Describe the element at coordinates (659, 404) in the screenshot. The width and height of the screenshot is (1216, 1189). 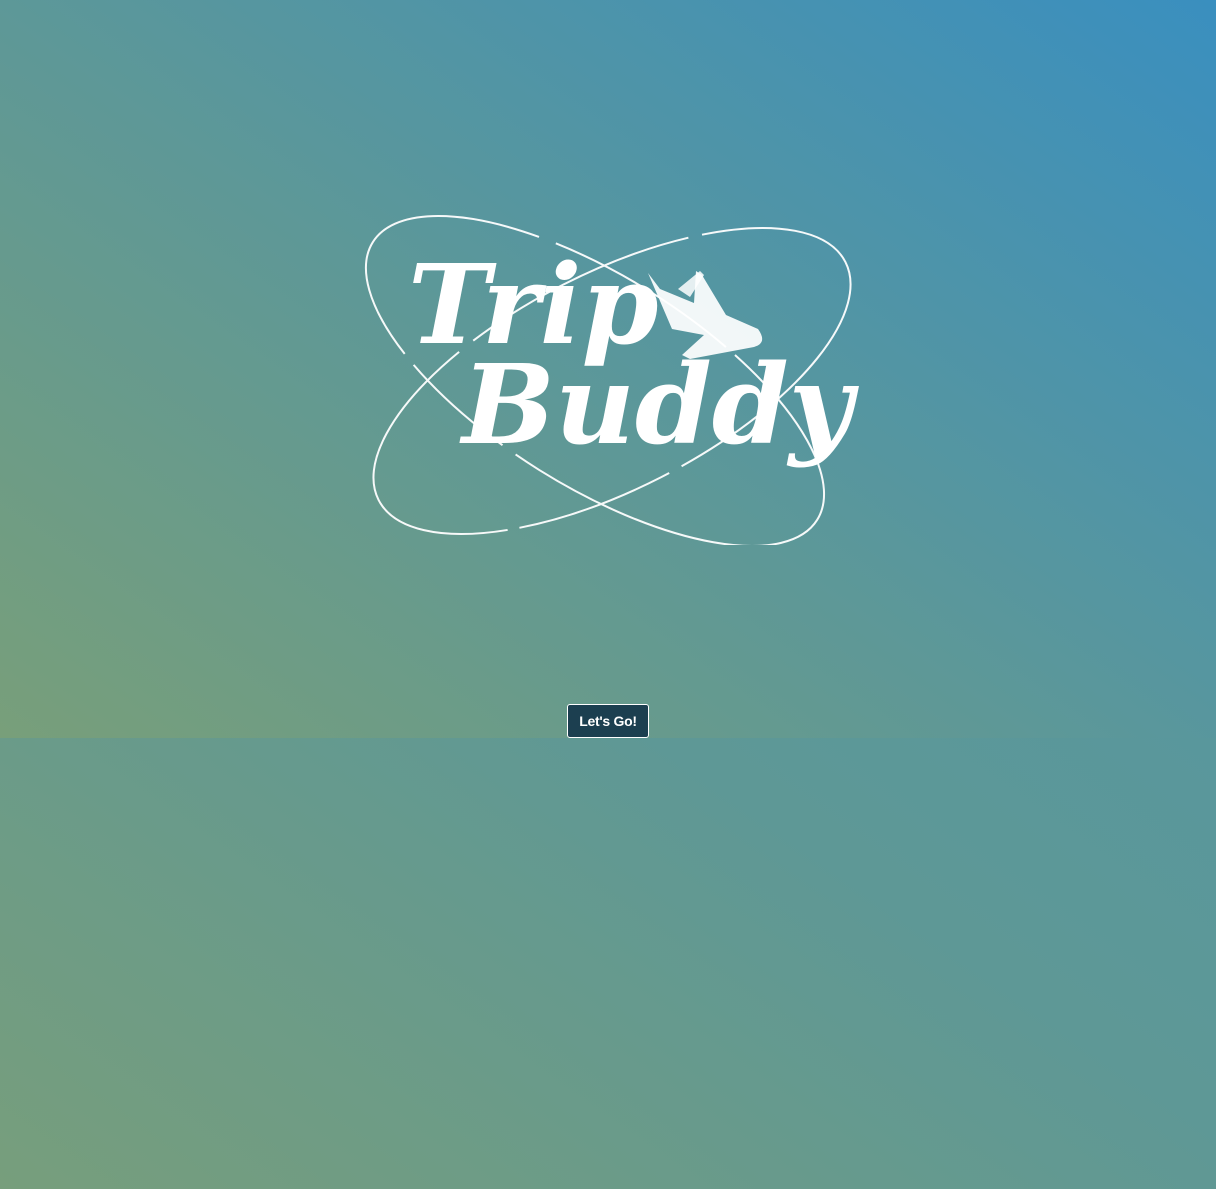
I see `logo-word-buddy: Buddy` at that location.